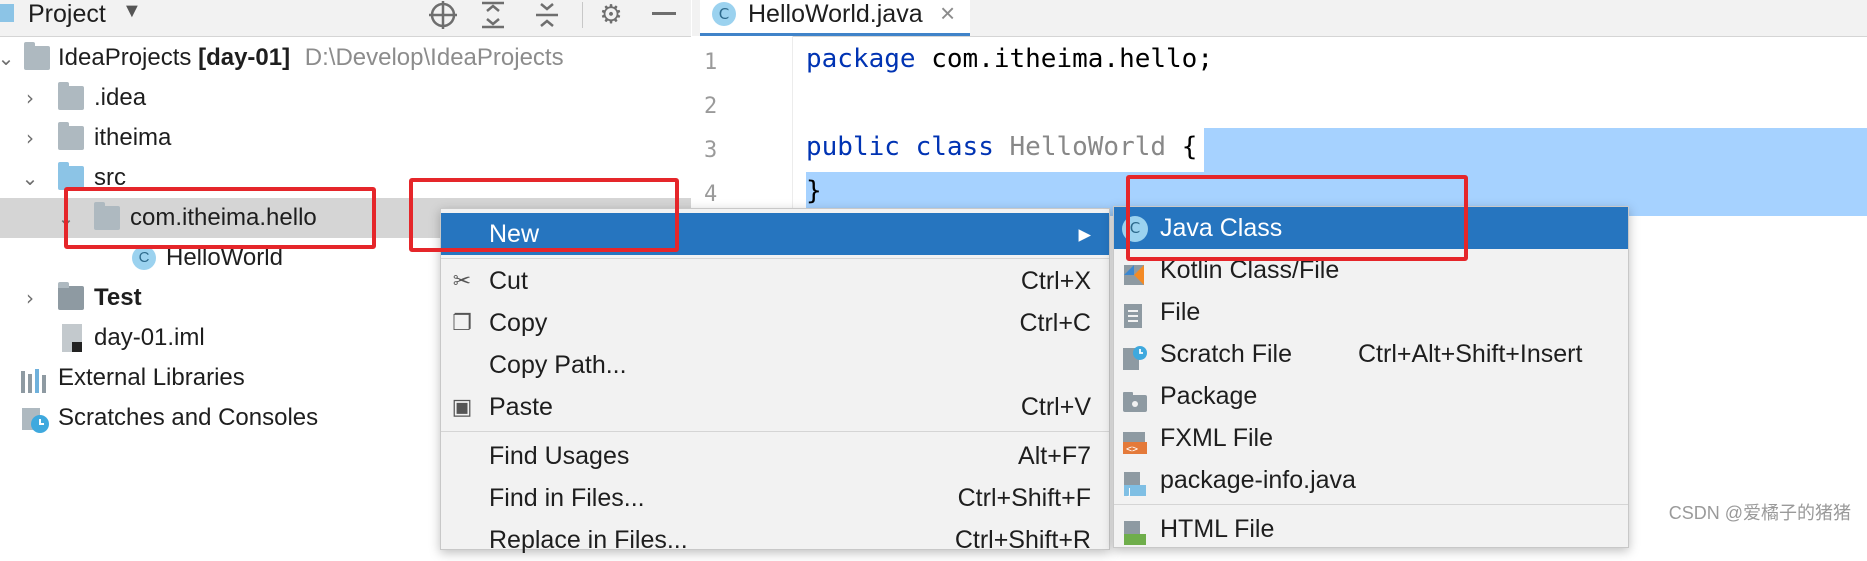 This screenshot has height=561, width=1867. I want to click on menu-item-label: Cut, so click(508, 281).